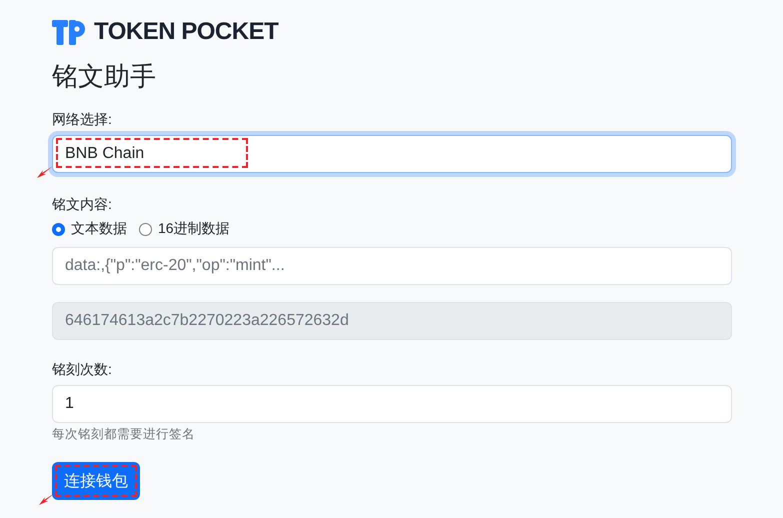  Describe the element at coordinates (82, 119) in the screenshot. I see `field-label: 网络选择:` at that location.